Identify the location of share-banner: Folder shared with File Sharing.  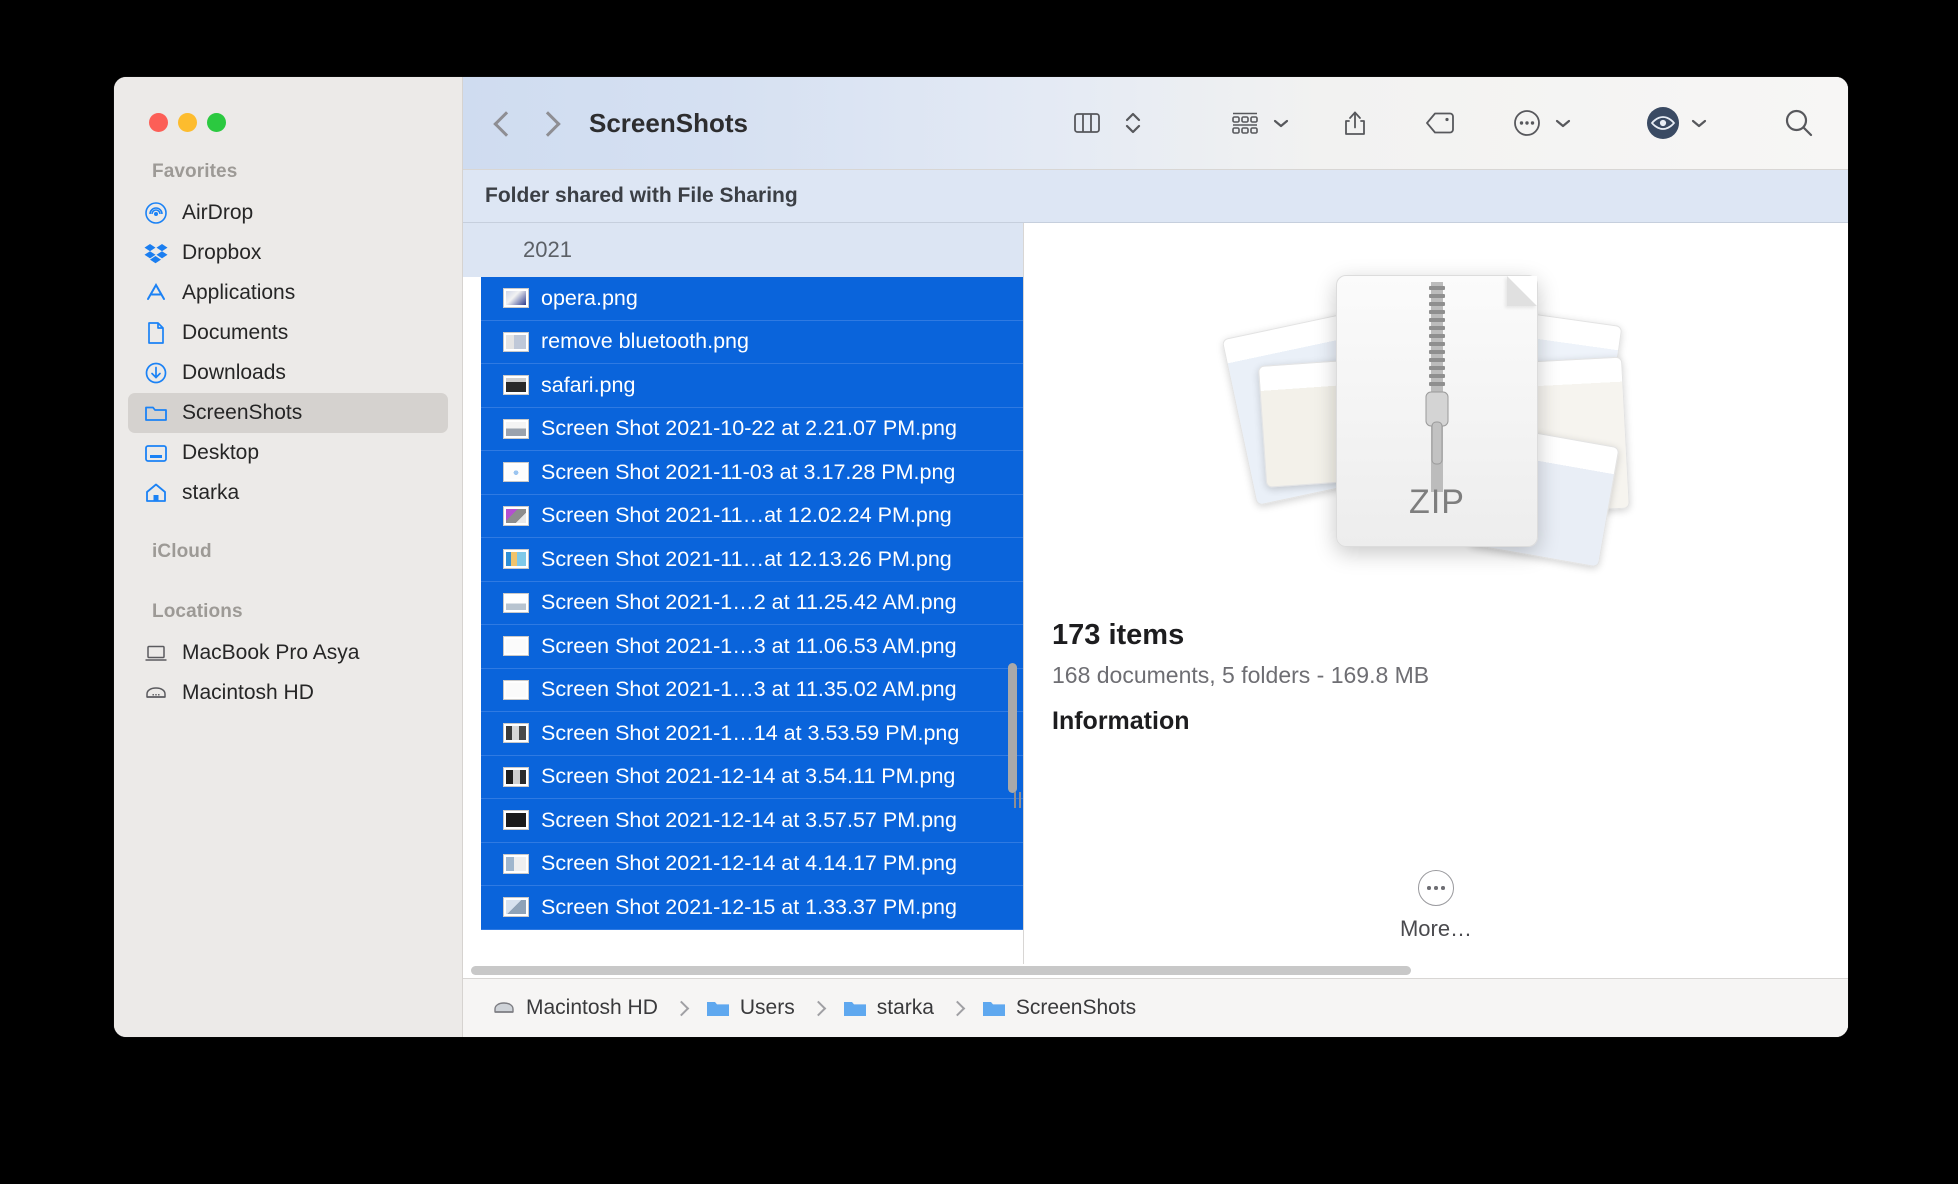
(1155, 196).